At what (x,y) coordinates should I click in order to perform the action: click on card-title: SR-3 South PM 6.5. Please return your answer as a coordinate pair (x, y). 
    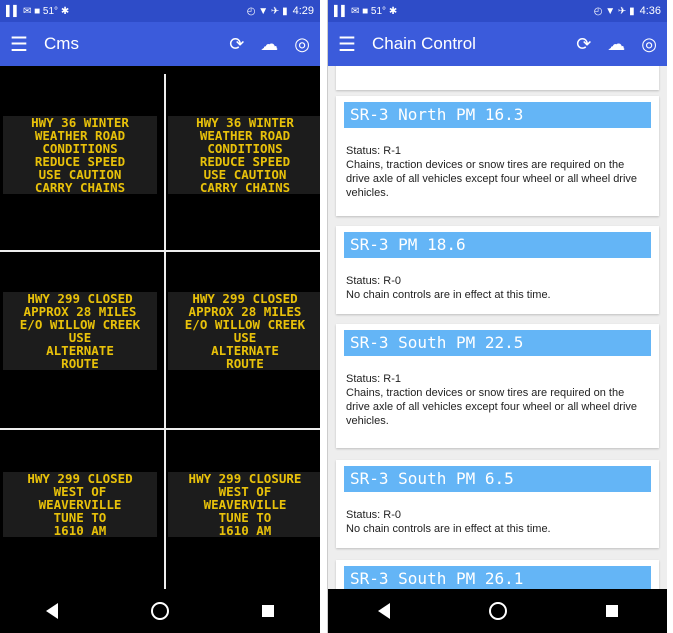
    Looking at the image, I should click on (497, 479).